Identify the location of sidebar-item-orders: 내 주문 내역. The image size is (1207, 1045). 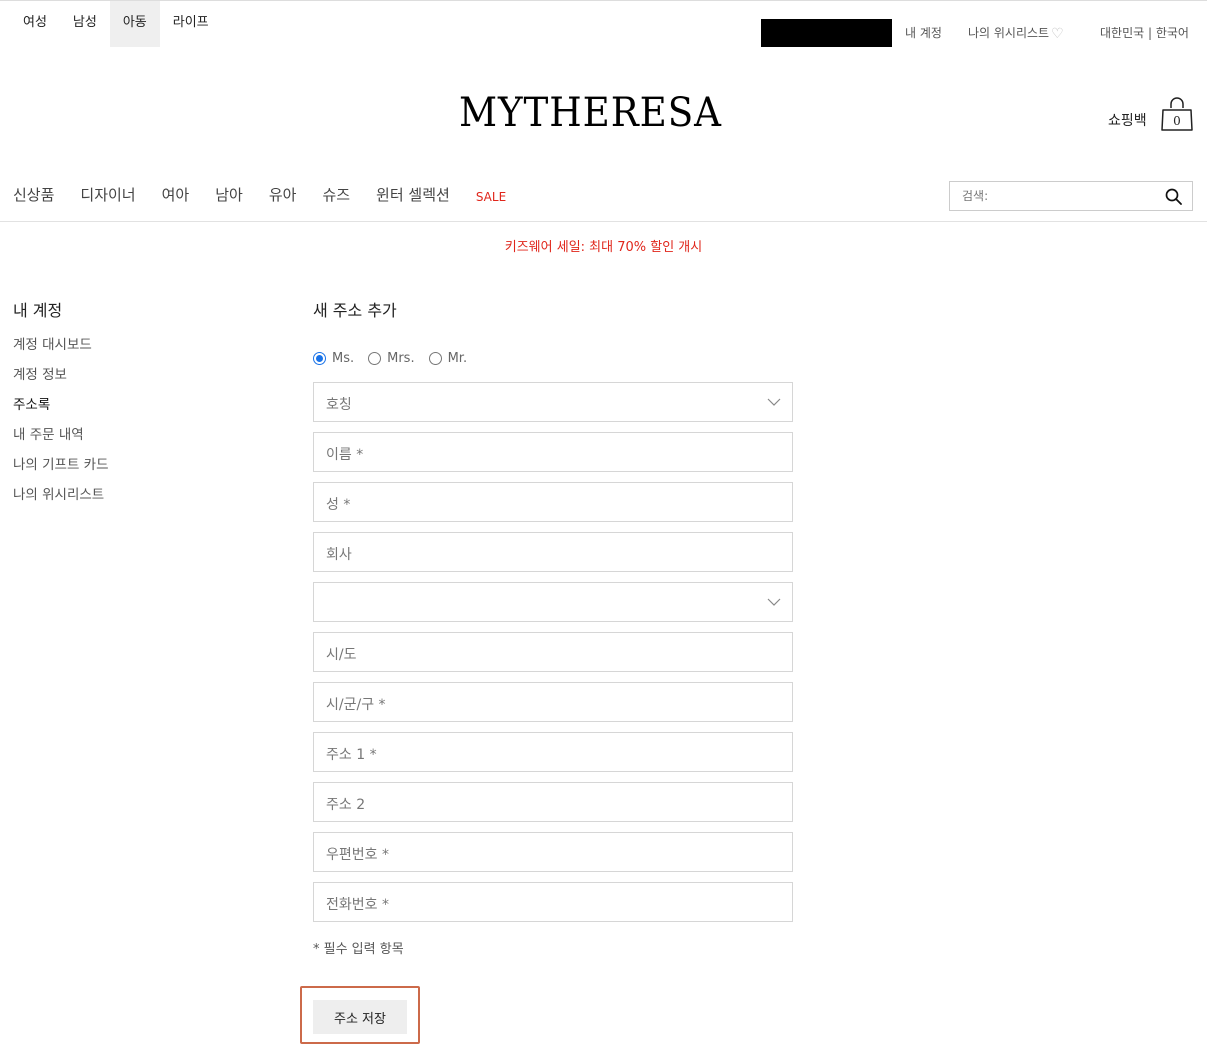
(61, 438).